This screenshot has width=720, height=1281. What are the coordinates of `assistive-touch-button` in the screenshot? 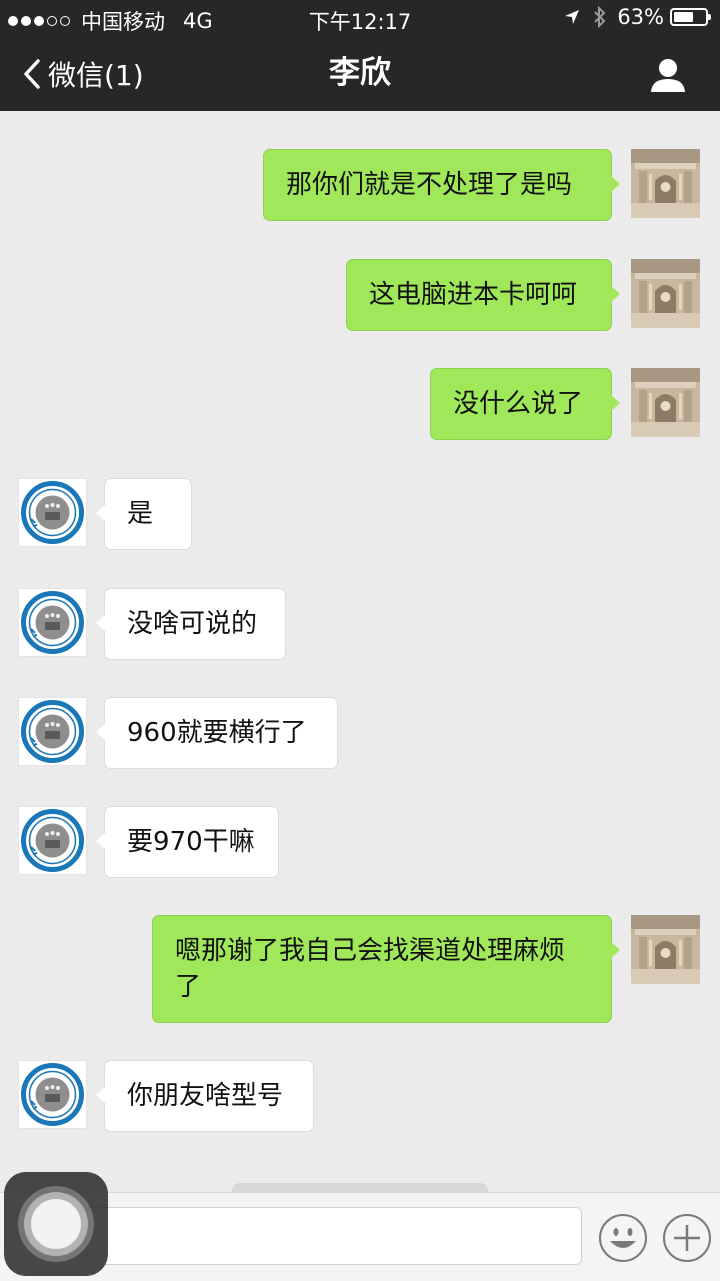 It's located at (56, 1224).